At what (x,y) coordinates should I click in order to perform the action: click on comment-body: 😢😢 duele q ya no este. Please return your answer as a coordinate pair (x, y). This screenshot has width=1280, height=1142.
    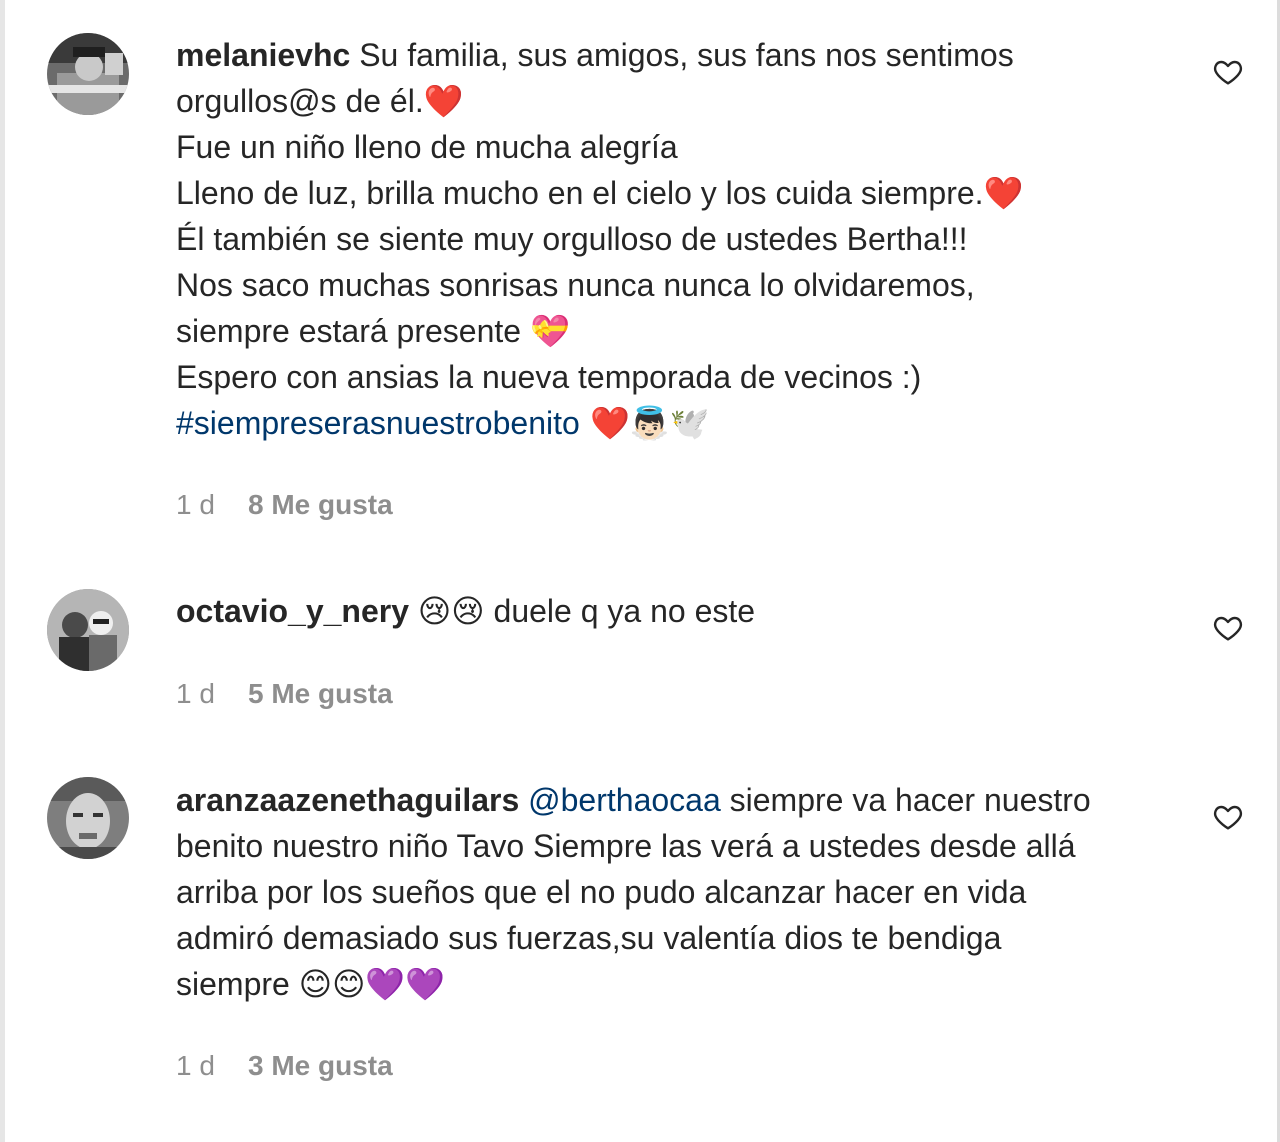
    Looking at the image, I should click on (582, 611).